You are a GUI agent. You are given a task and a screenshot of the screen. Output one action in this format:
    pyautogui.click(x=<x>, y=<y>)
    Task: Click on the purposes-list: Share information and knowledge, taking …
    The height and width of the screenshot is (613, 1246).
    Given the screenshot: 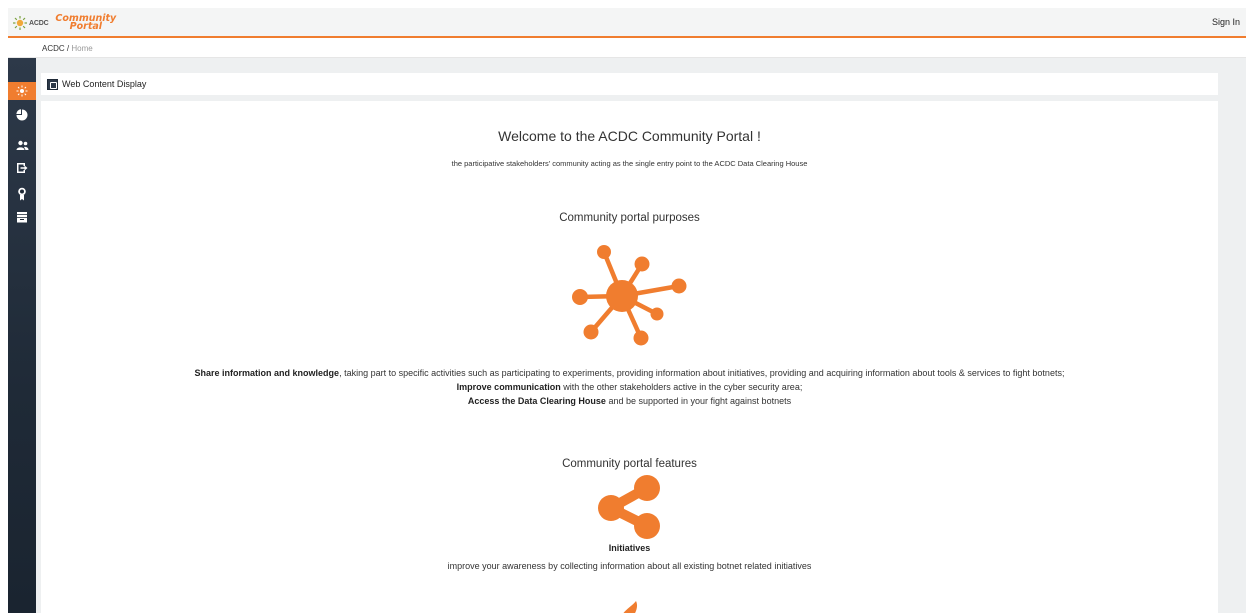 What is the action you would take?
    pyautogui.click(x=629, y=387)
    